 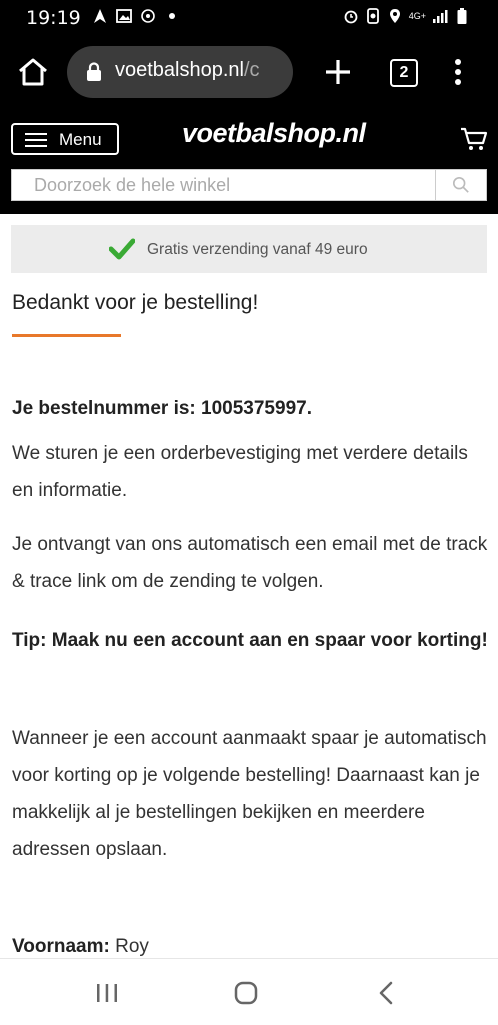 I want to click on search-input, so click(x=224, y=185).